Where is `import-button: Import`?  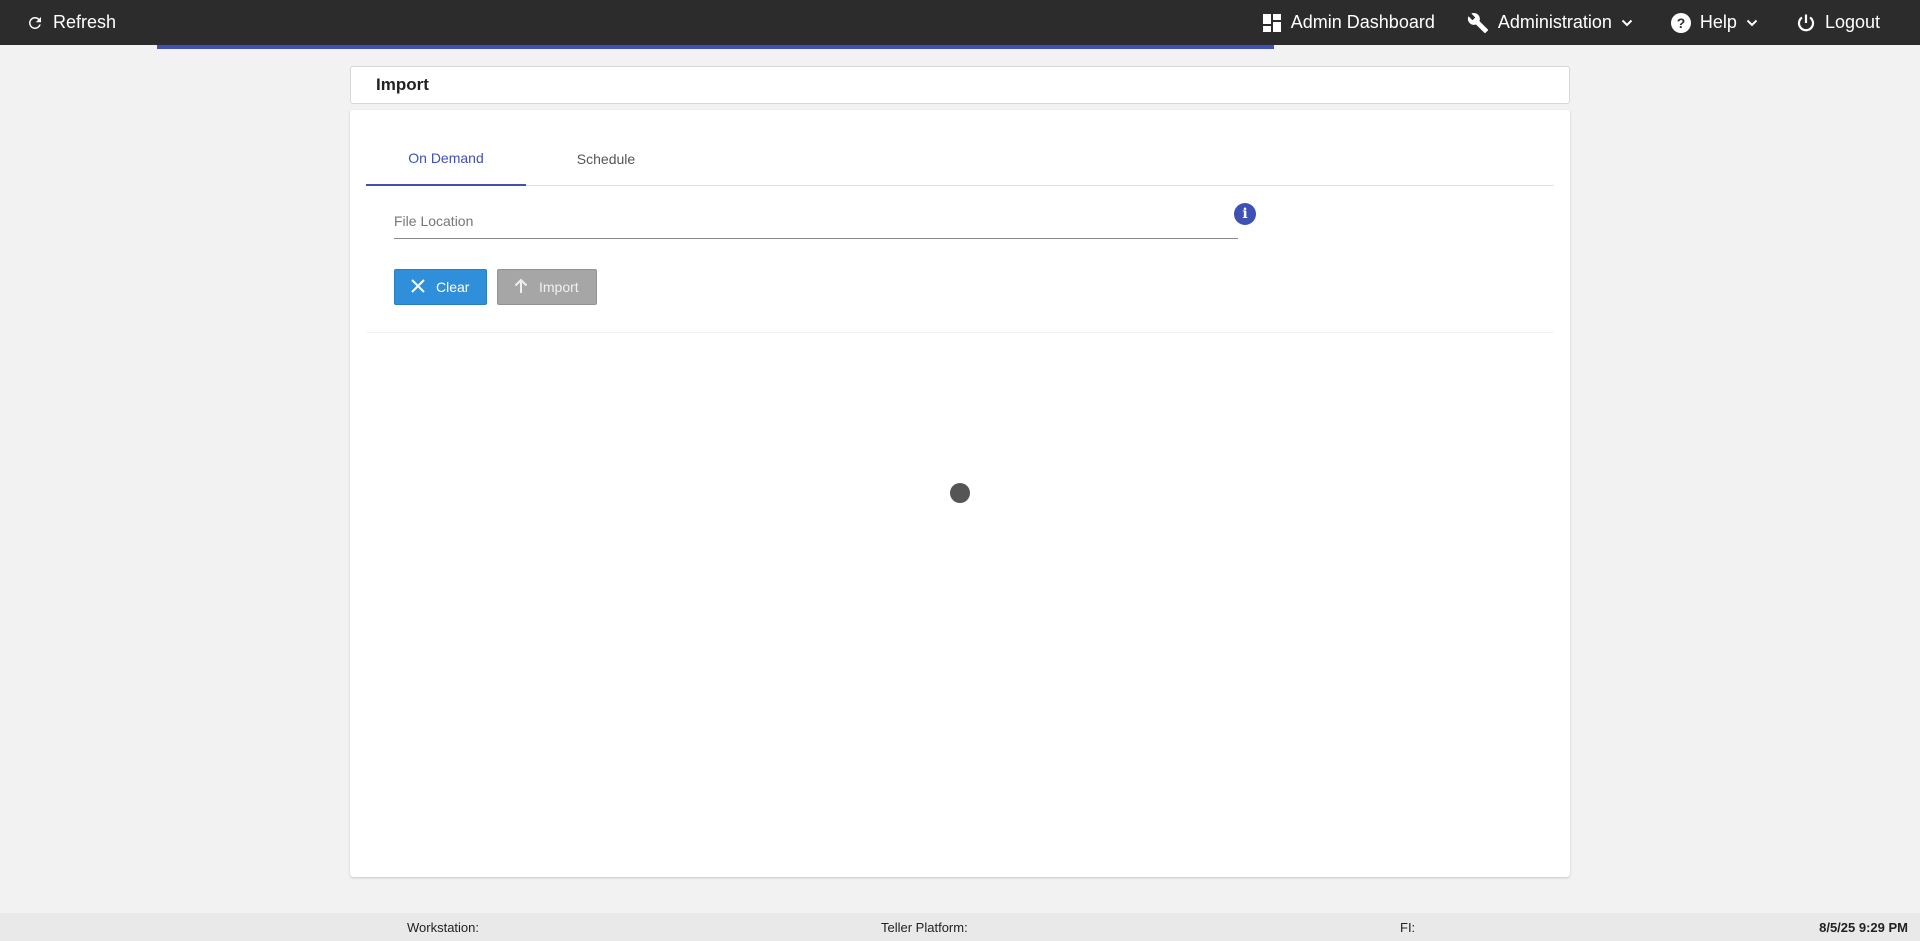
import-button: Import is located at coordinates (547, 287).